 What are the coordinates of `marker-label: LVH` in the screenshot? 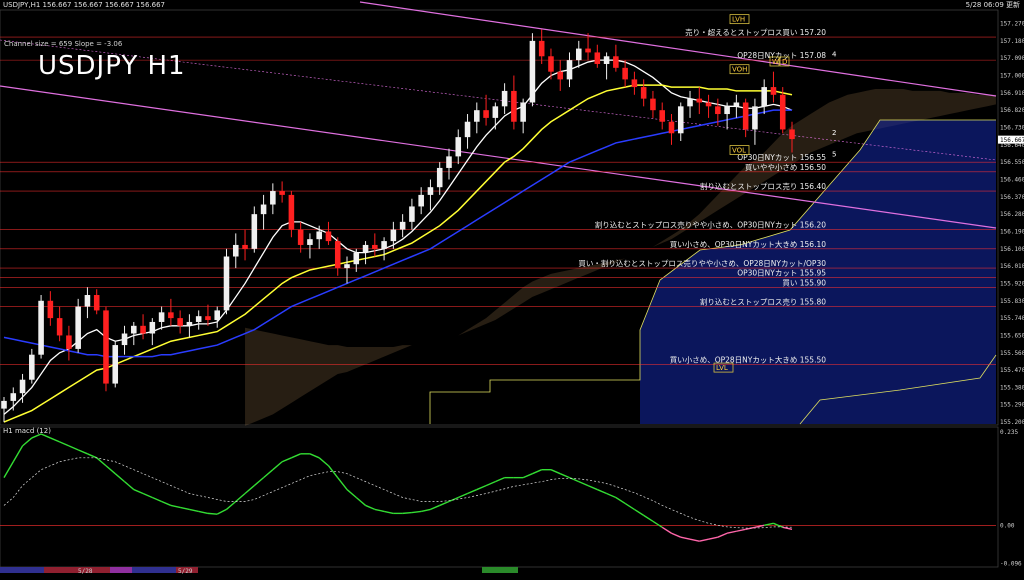 It's located at (738, 20).